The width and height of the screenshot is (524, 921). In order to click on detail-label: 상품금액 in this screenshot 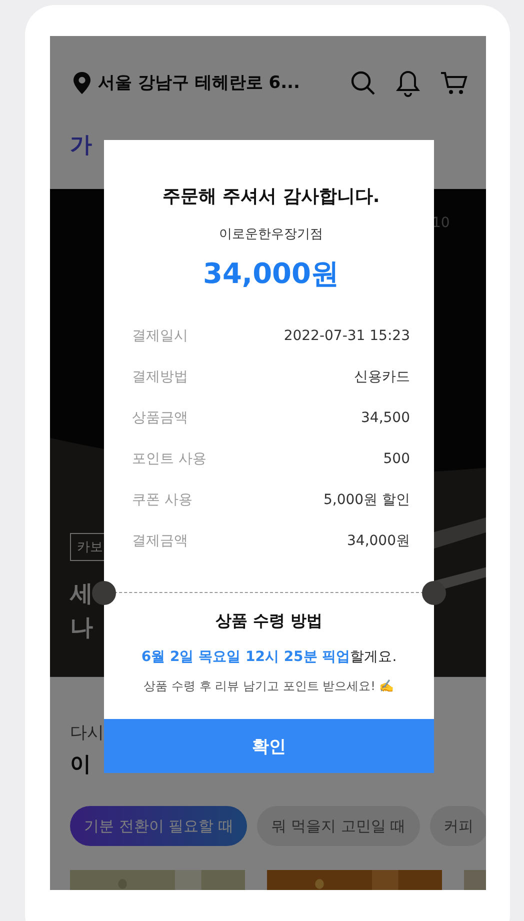, I will do `click(160, 418)`.